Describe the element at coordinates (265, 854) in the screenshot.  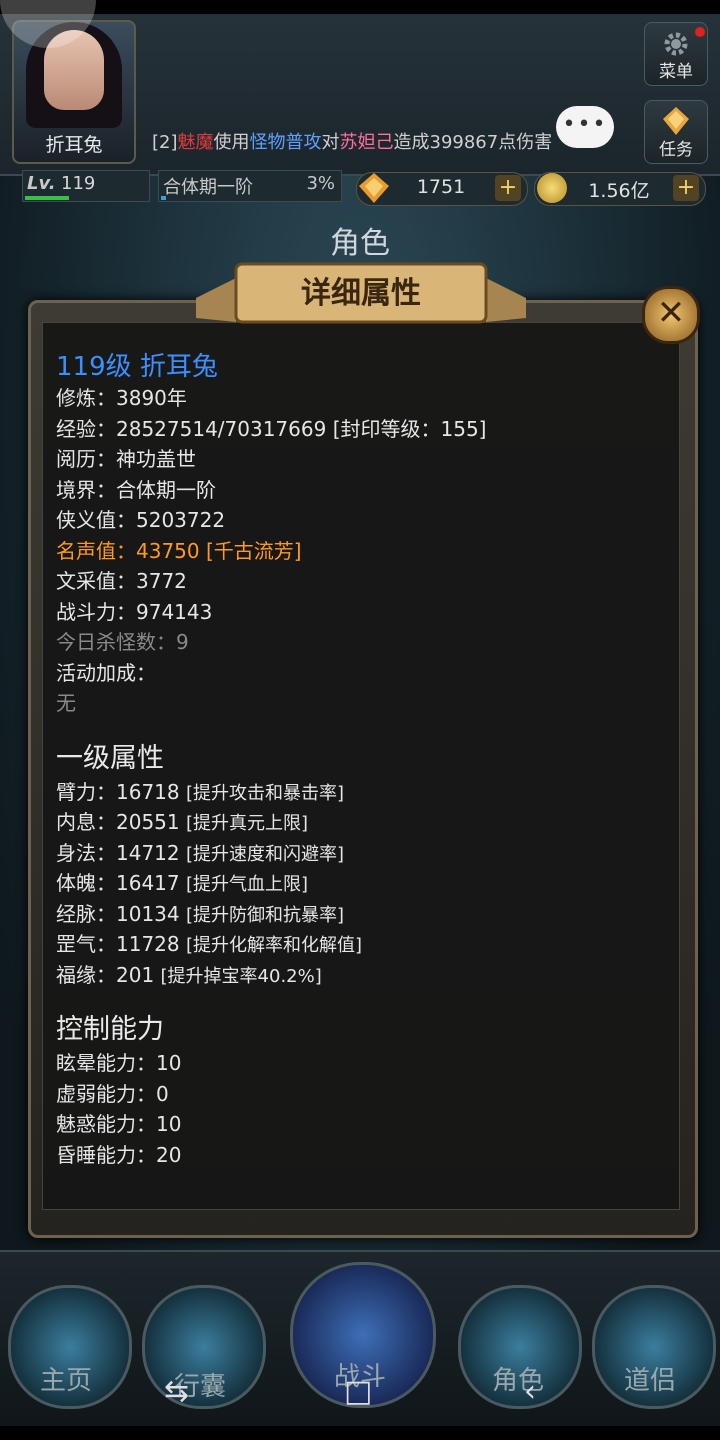
I see `primary-attr-note: [提升速度和闪避率]` at that location.